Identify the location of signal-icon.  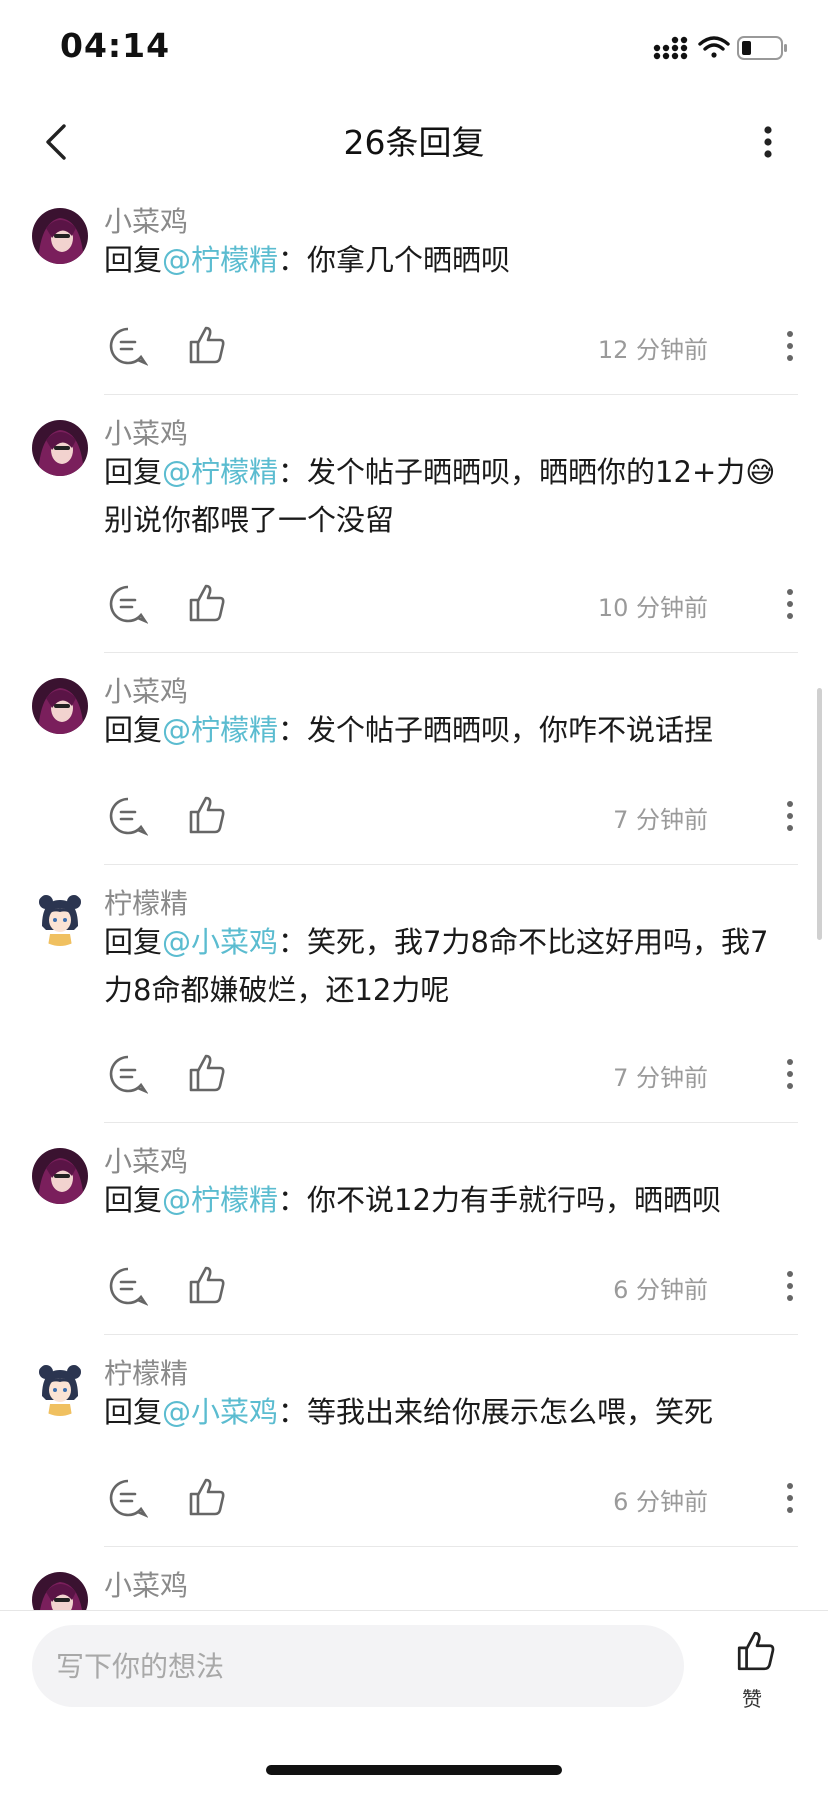
(670, 48).